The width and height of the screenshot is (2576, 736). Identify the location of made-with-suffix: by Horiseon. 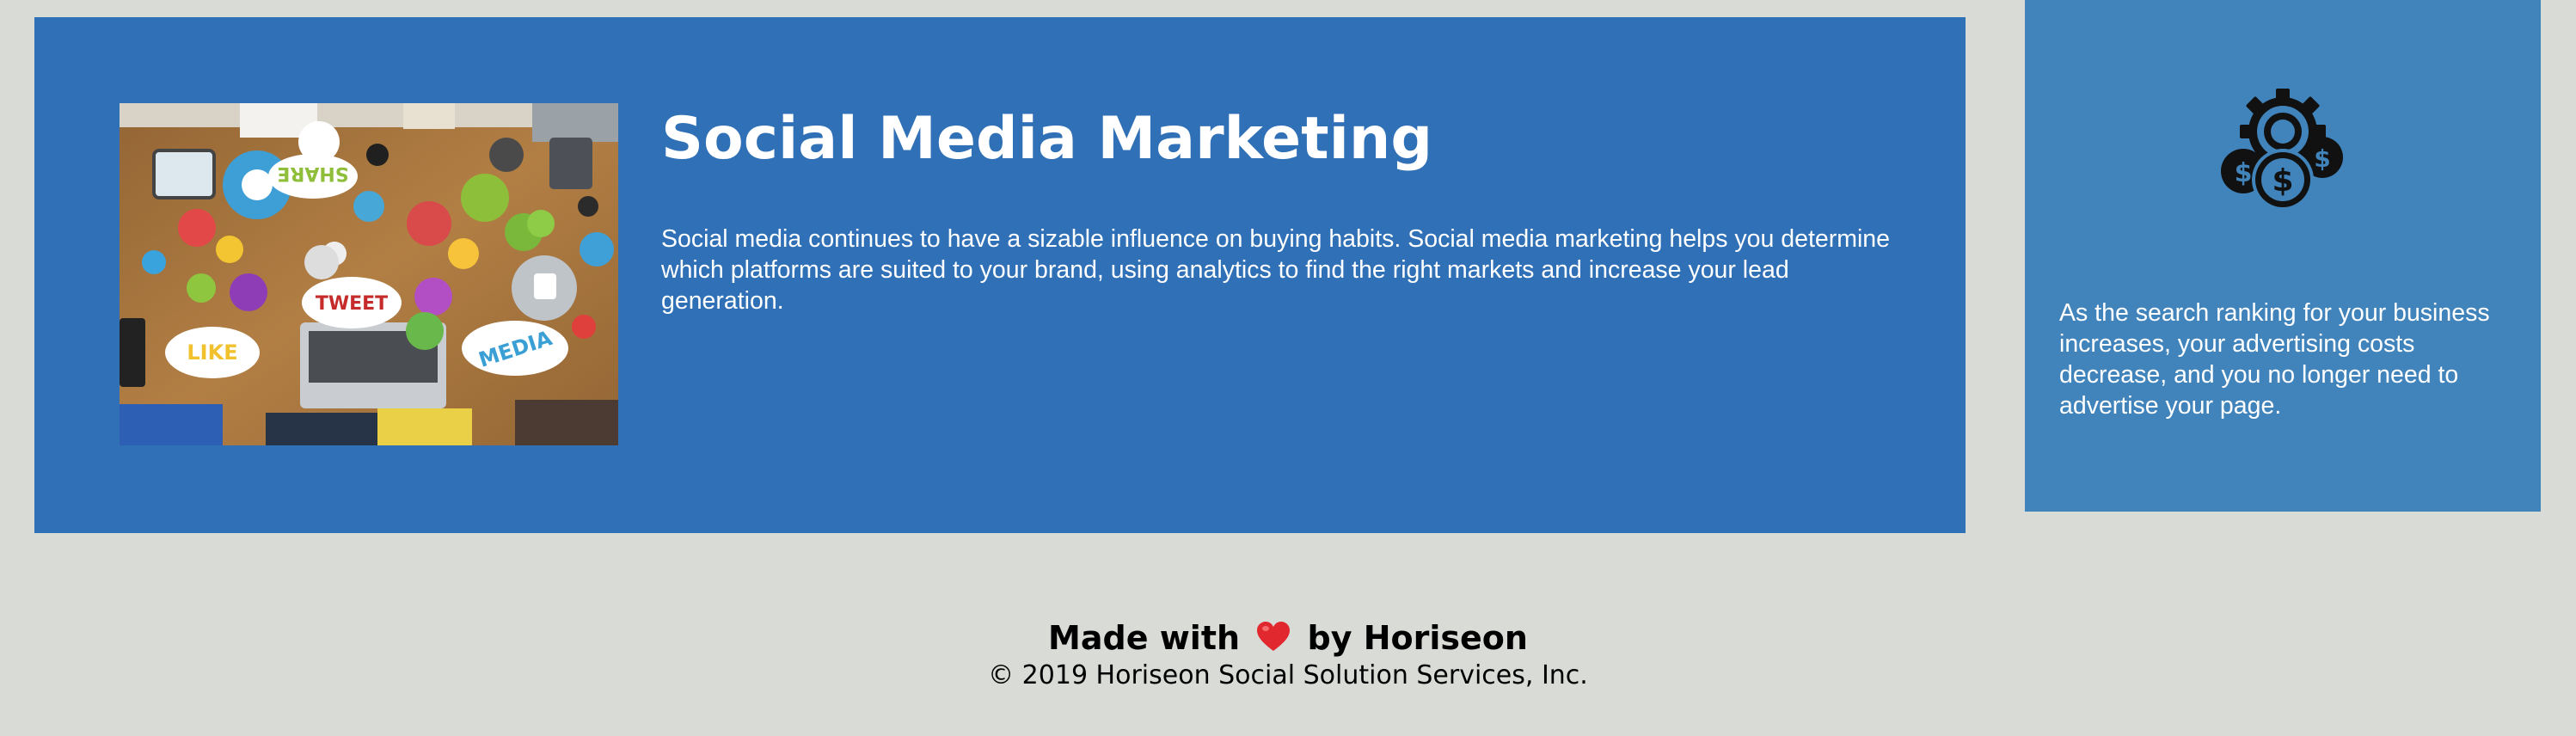
(1417, 638).